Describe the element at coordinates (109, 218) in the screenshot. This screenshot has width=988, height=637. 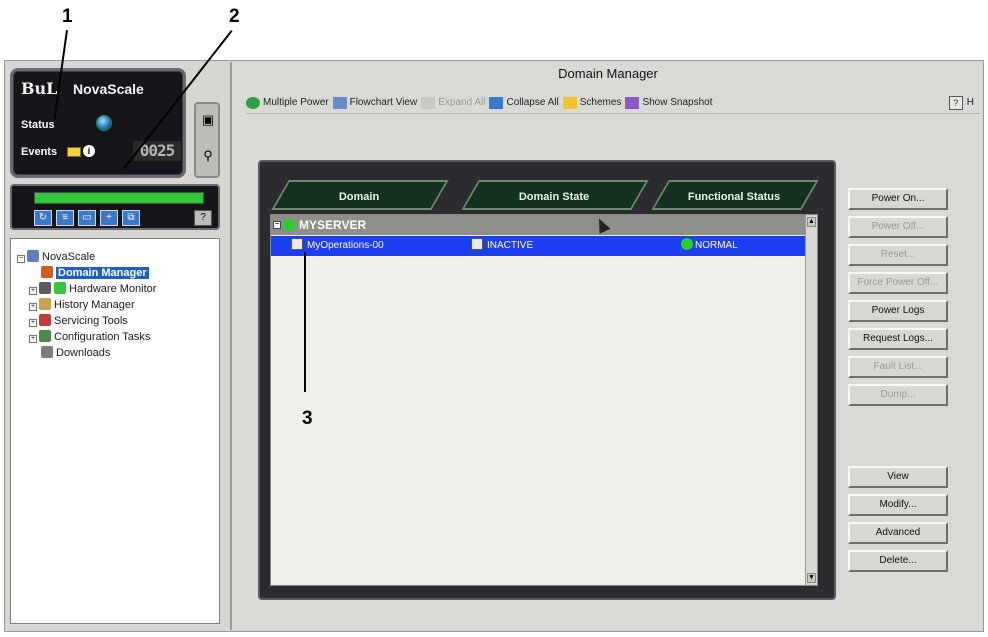
I see `add-icon: +` at that location.